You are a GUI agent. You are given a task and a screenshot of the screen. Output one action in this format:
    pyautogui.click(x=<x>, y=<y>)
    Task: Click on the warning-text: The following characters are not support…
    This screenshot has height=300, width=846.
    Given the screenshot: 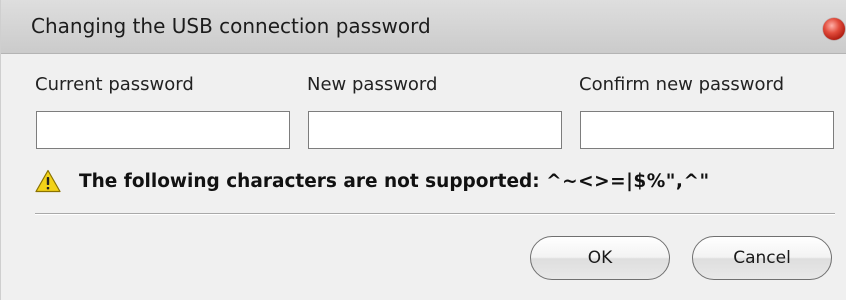 What is the action you would take?
    pyautogui.click(x=394, y=181)
    